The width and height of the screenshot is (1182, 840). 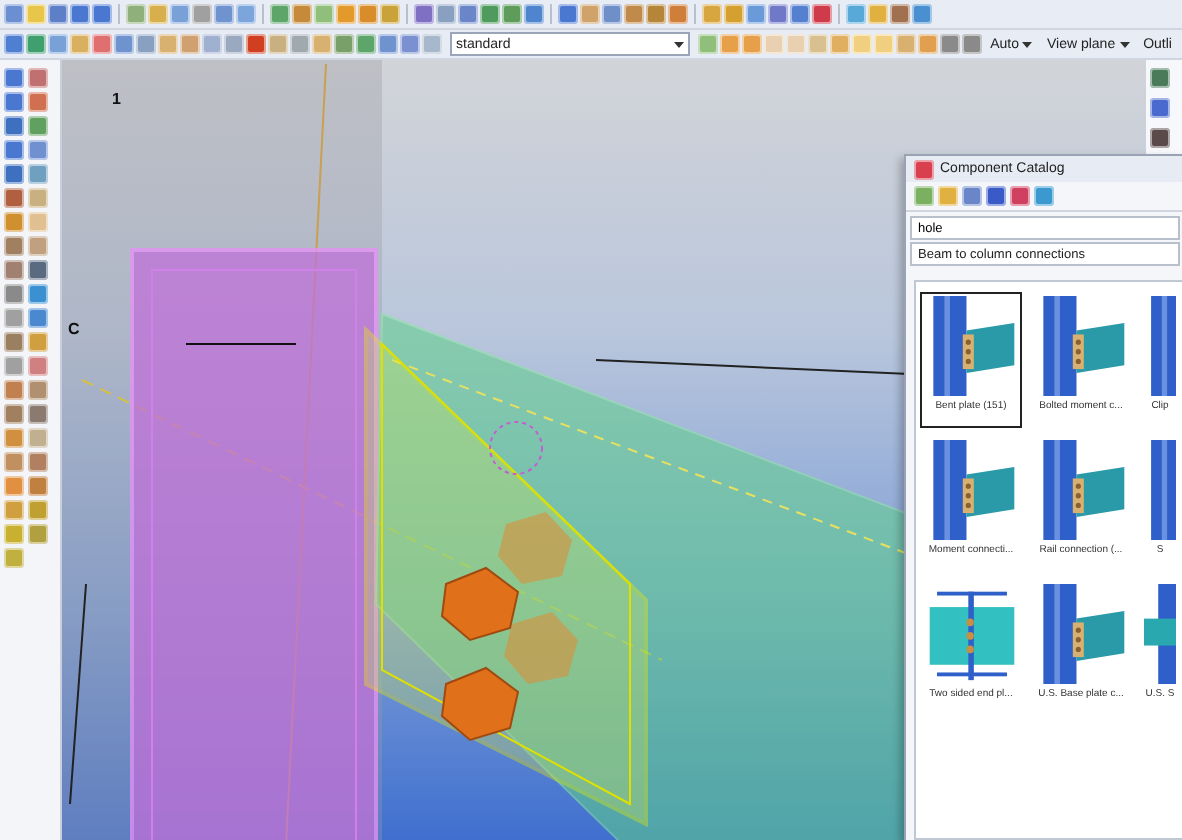 I want to click on hole-outline, so click(x=516, y=448).